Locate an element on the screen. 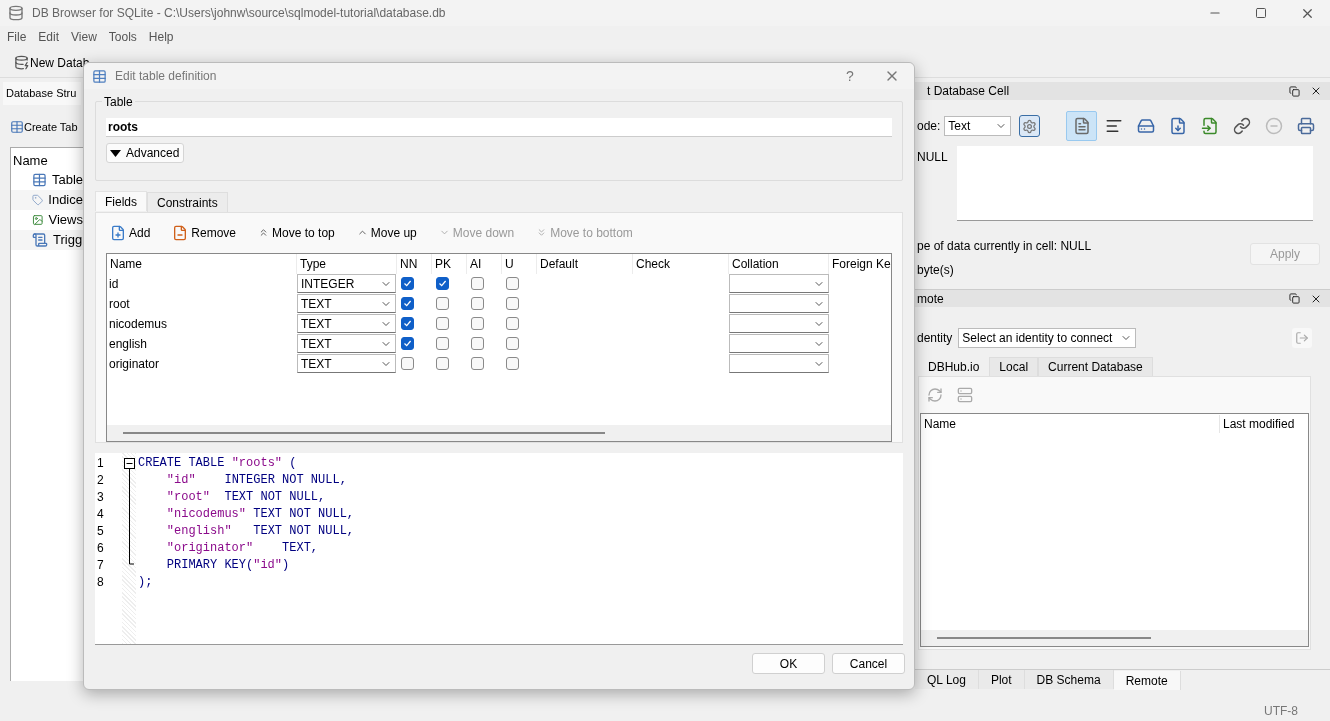  code-line: "originator" TEXT, is located at coordinates (242, 548).